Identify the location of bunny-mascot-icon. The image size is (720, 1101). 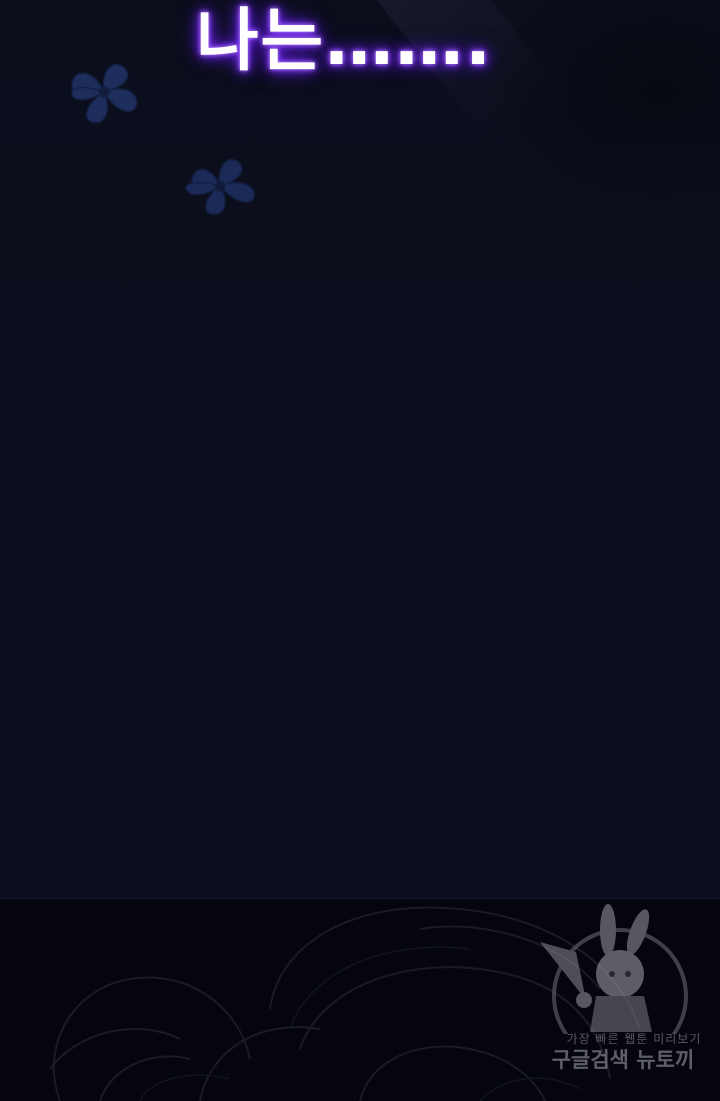
(614, 984).